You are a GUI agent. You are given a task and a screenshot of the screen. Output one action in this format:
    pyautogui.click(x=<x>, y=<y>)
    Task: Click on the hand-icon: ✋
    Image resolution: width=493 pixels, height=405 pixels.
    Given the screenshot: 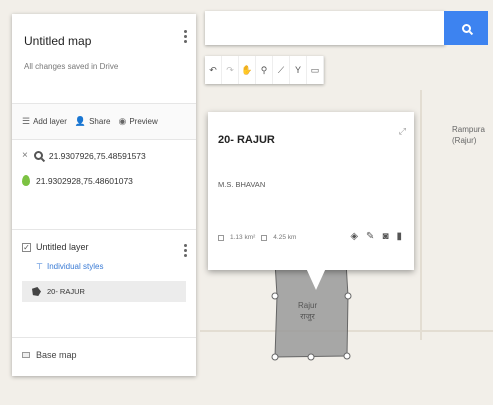 What is the action you would take?
    pyautogui.click(x=247, y=70)
    